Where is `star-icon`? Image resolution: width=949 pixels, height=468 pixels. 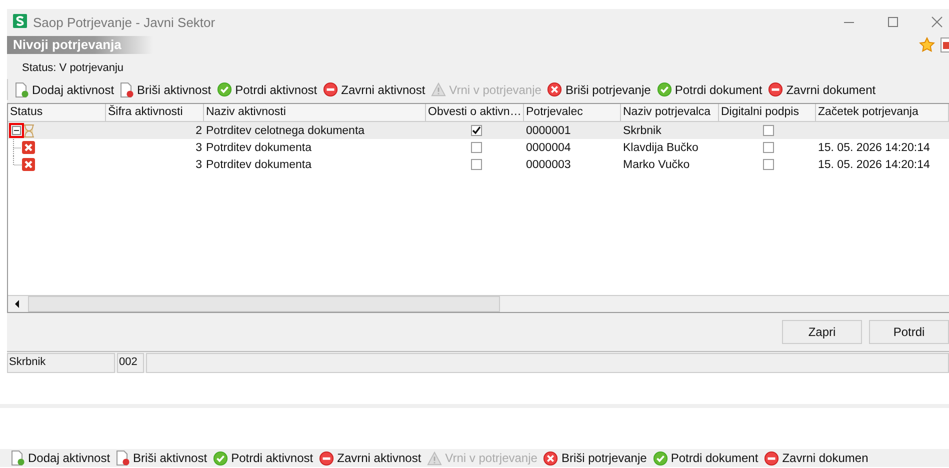 star-icon is located at coordinates (927, 45).